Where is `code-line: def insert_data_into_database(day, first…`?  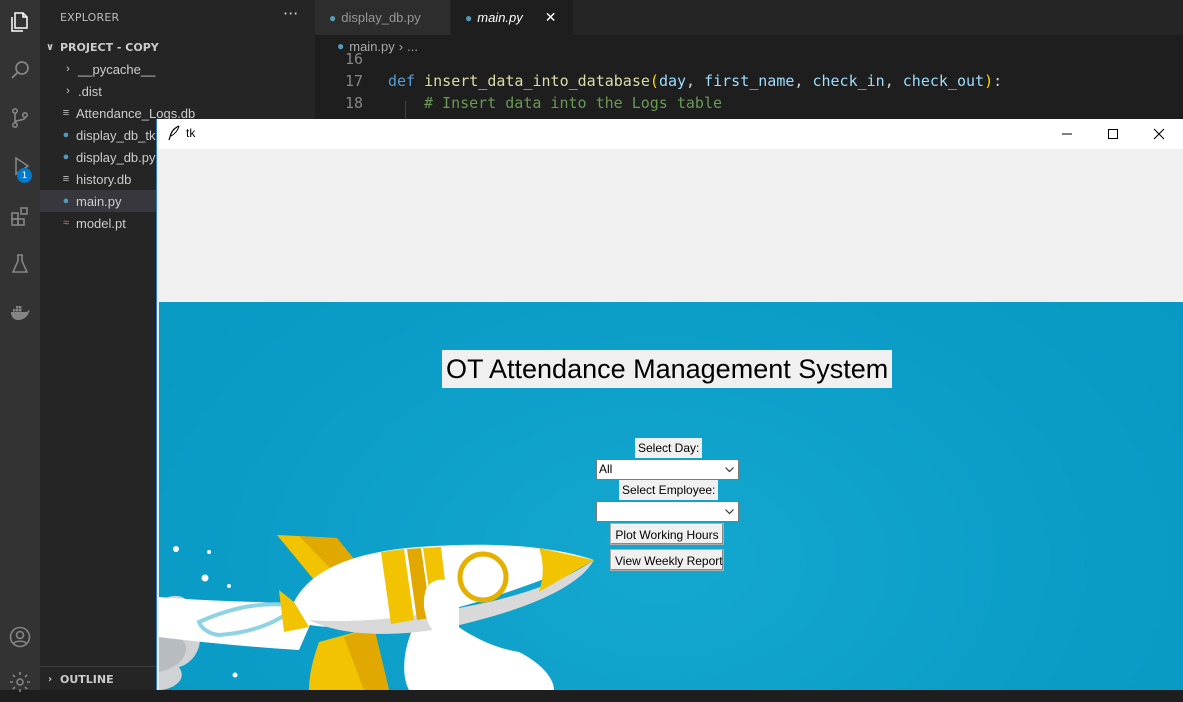 code-line: def insert_data_into_database(day, first… is located at coordinates (695, 81).